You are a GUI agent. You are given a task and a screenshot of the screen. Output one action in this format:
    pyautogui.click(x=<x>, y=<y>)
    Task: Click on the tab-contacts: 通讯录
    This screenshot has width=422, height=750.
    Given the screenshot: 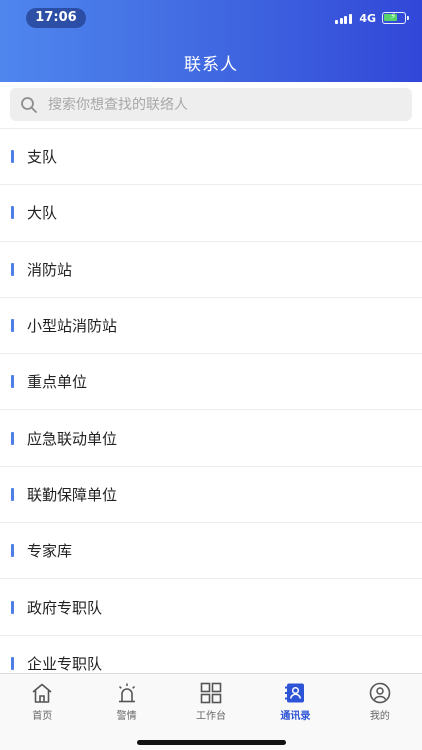 What is the action you would take?
    pyautogui.click(x=295, y=698)
    